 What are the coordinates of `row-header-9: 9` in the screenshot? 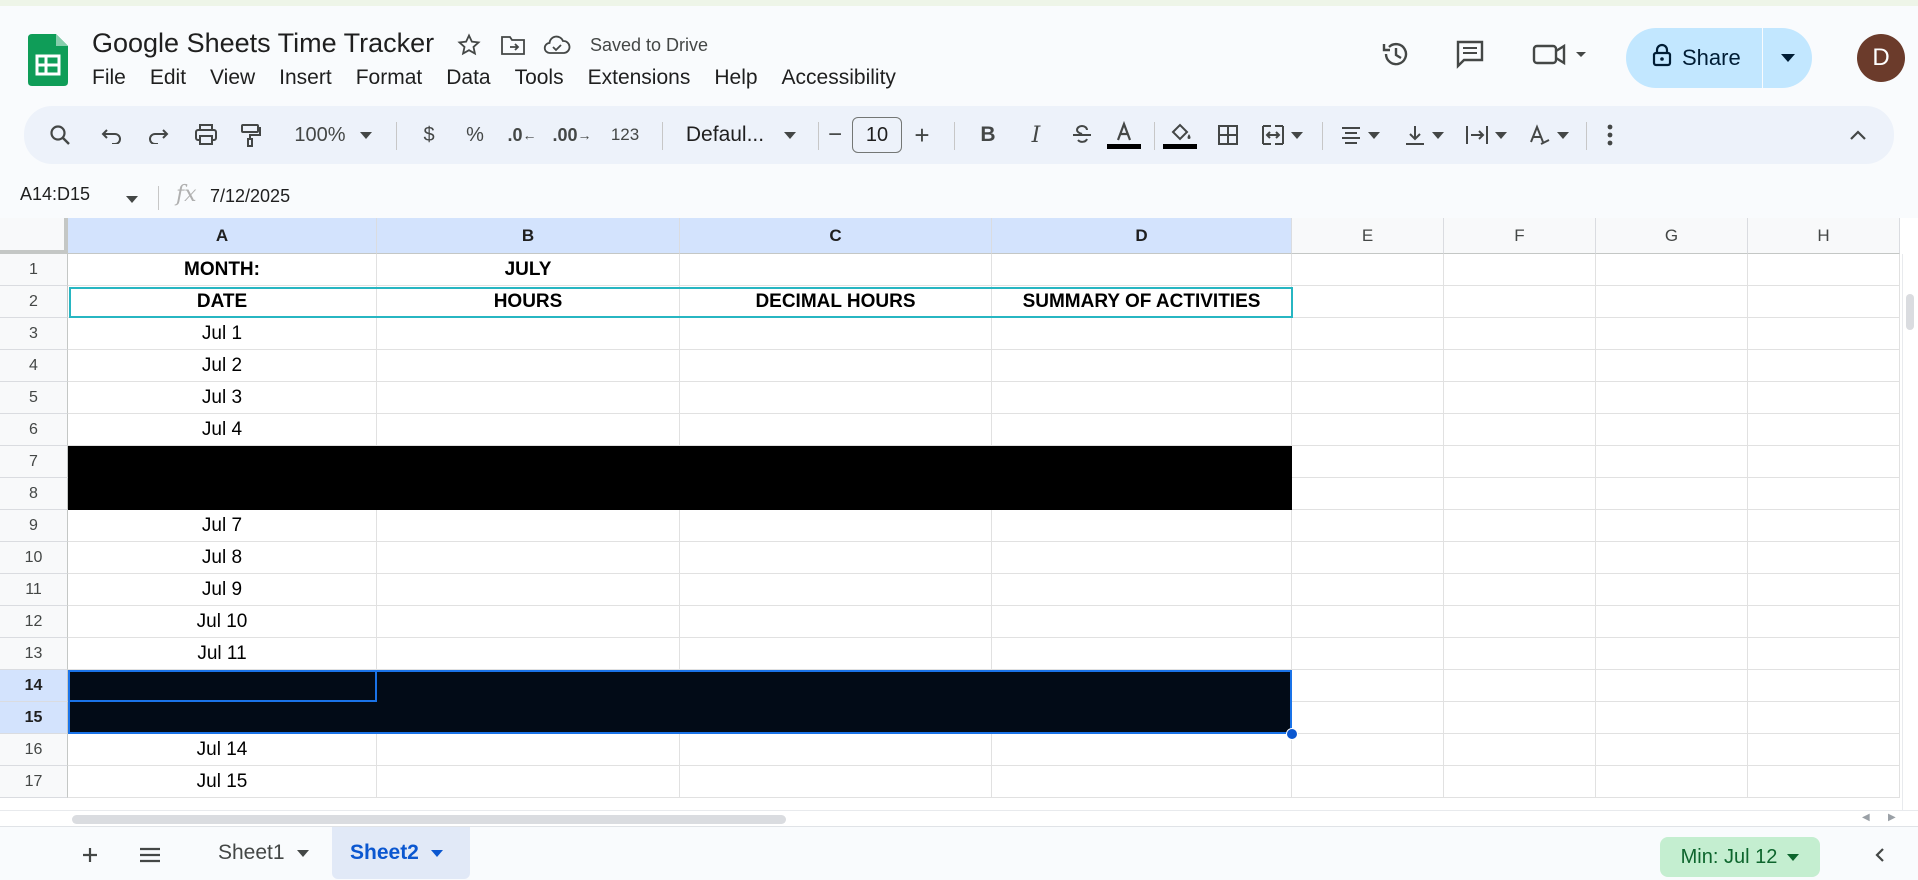 It's located at (34, 526).